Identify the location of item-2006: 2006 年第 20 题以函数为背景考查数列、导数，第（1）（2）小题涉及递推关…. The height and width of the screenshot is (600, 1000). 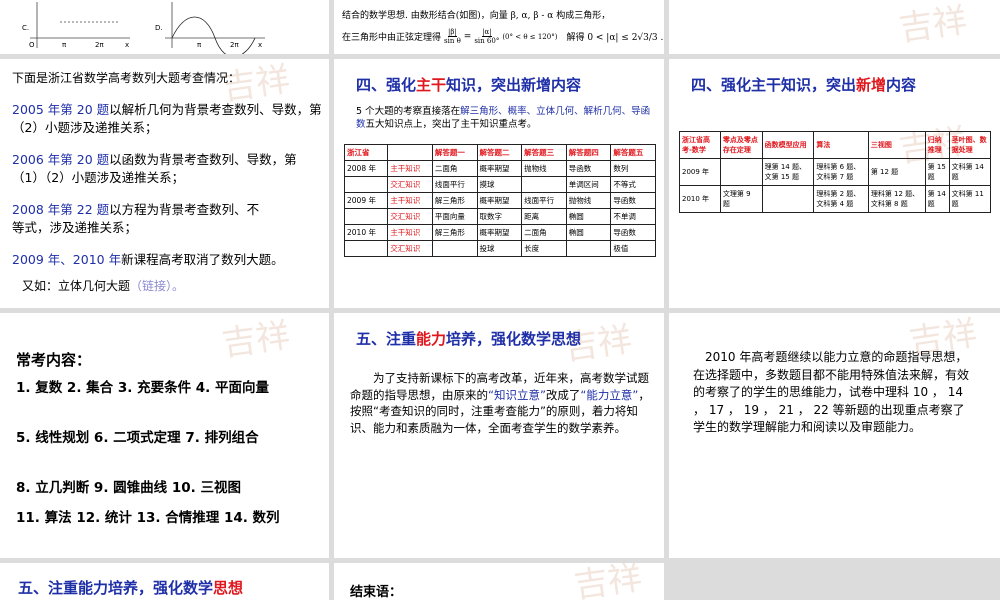
(167, 169).